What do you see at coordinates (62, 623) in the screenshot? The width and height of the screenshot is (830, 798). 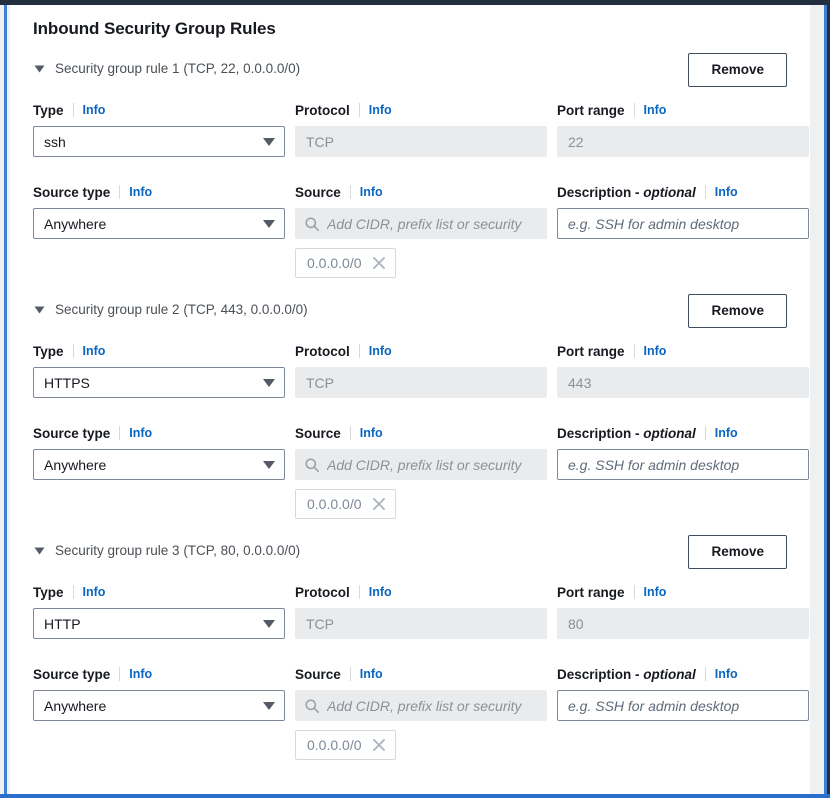 I see `rule-3-type-value: HTTP` at bounding box center [62, 623].